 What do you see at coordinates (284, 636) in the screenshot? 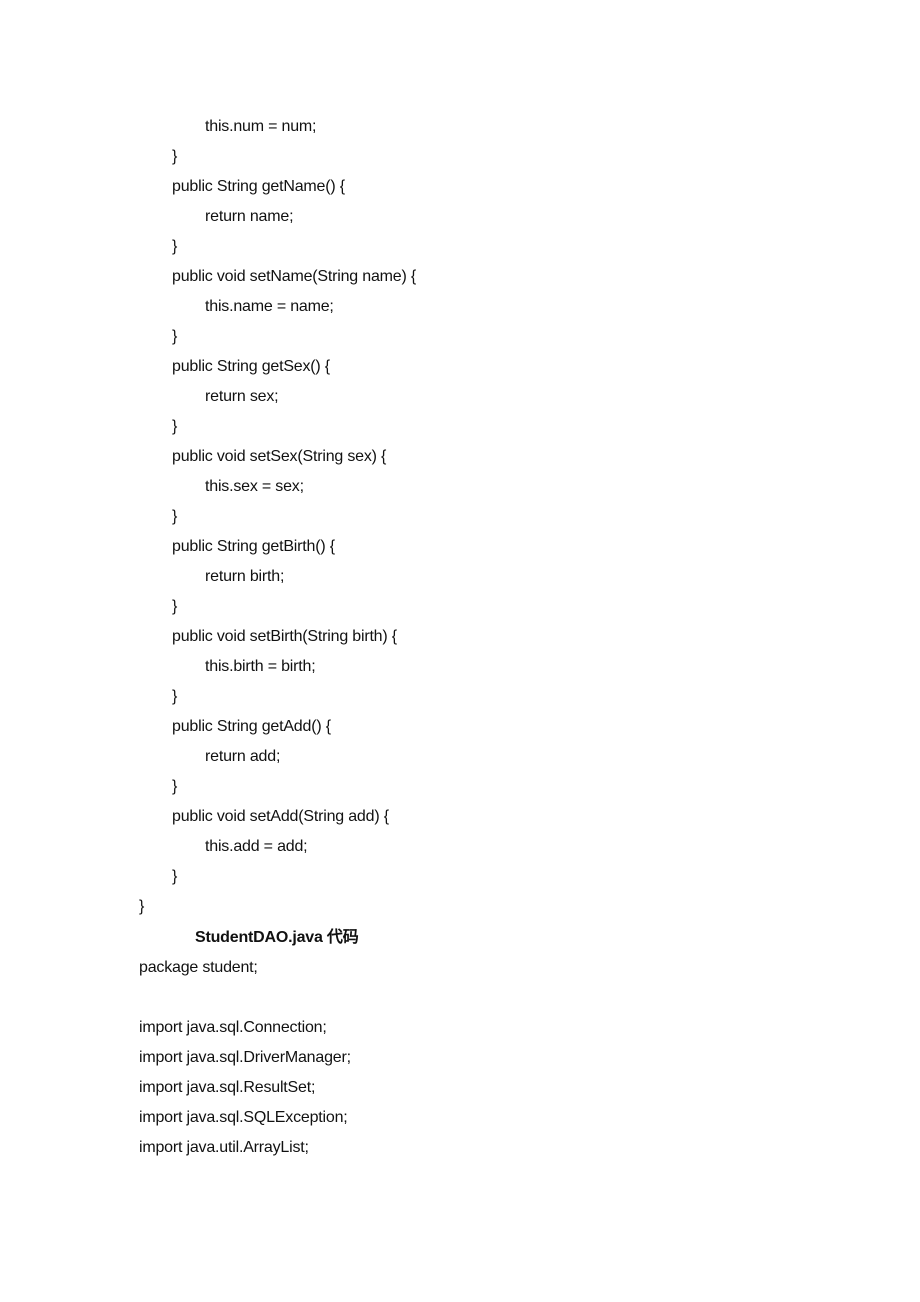
I see `code-line: public void setBirth(String birth) {` at bounding box center [284, 636].